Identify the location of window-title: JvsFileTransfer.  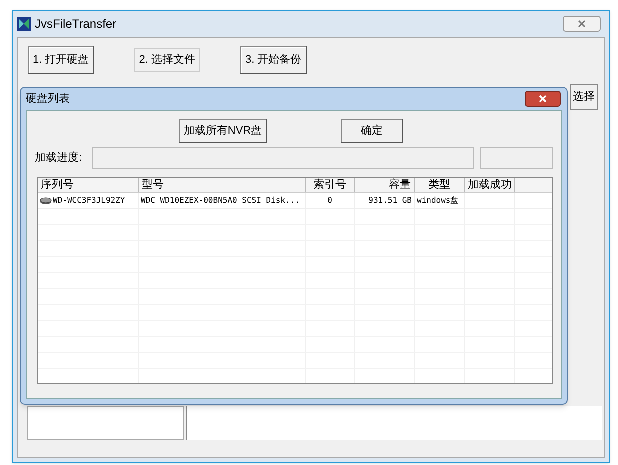
(76, 24).